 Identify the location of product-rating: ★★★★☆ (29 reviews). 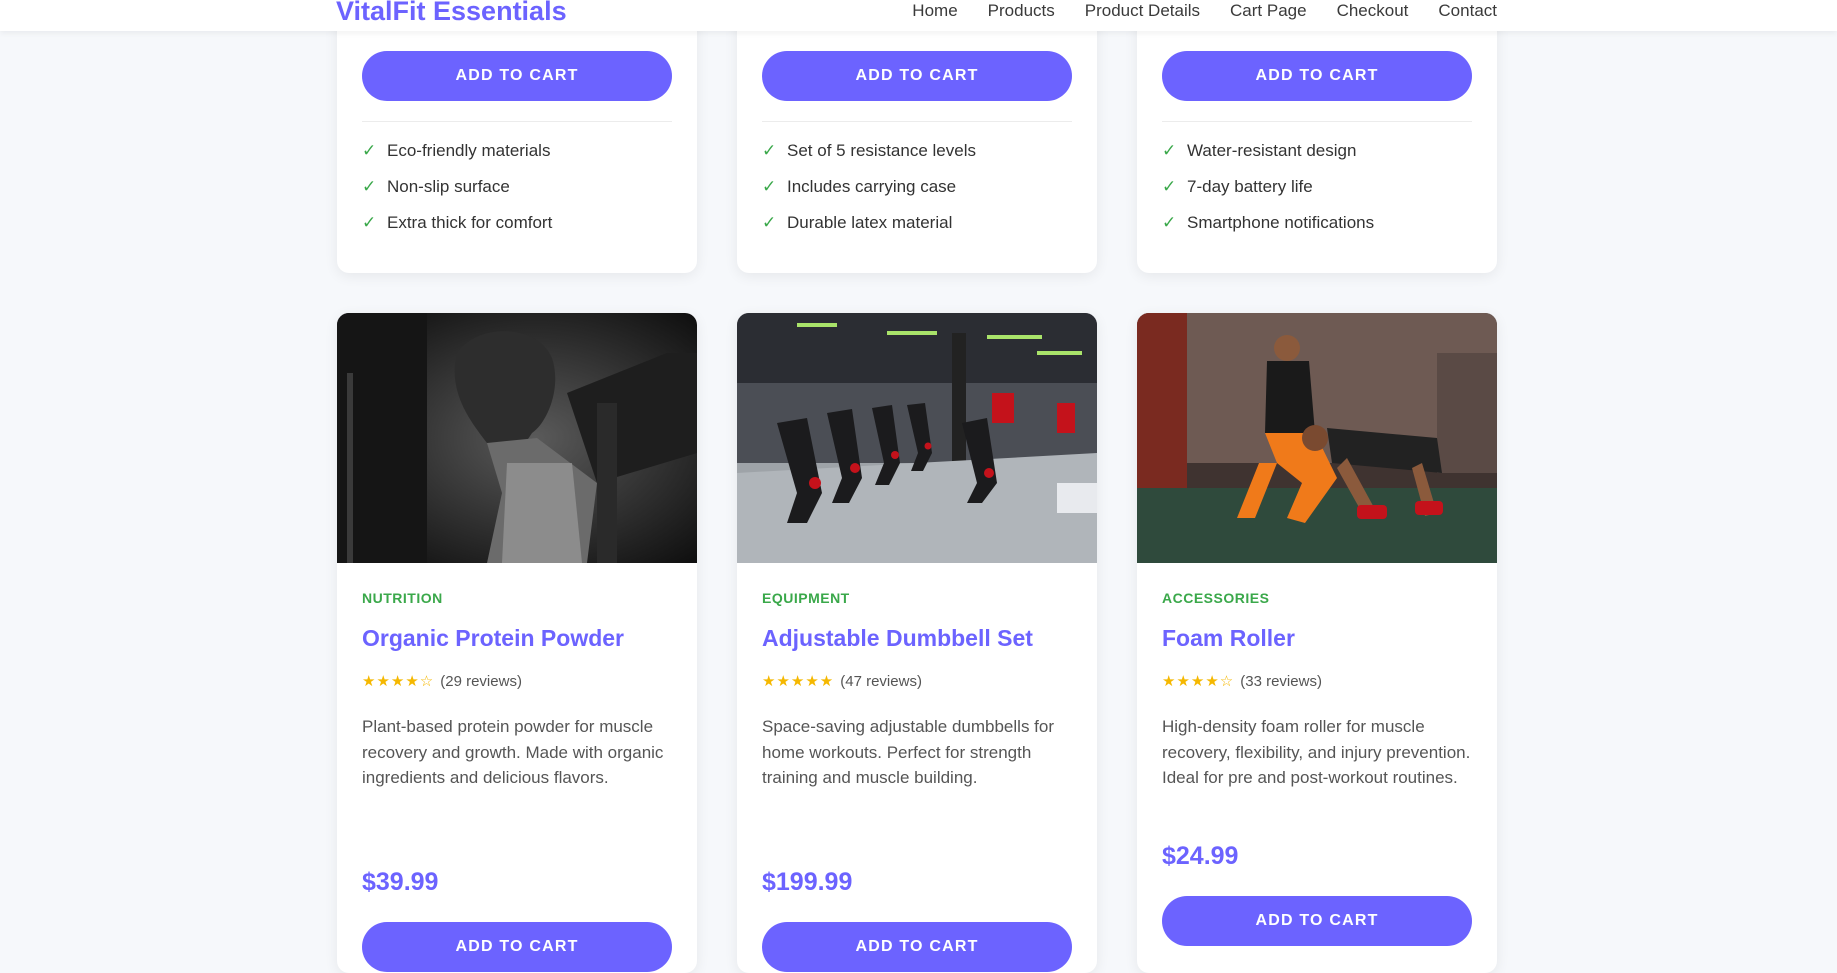
(442, 681).